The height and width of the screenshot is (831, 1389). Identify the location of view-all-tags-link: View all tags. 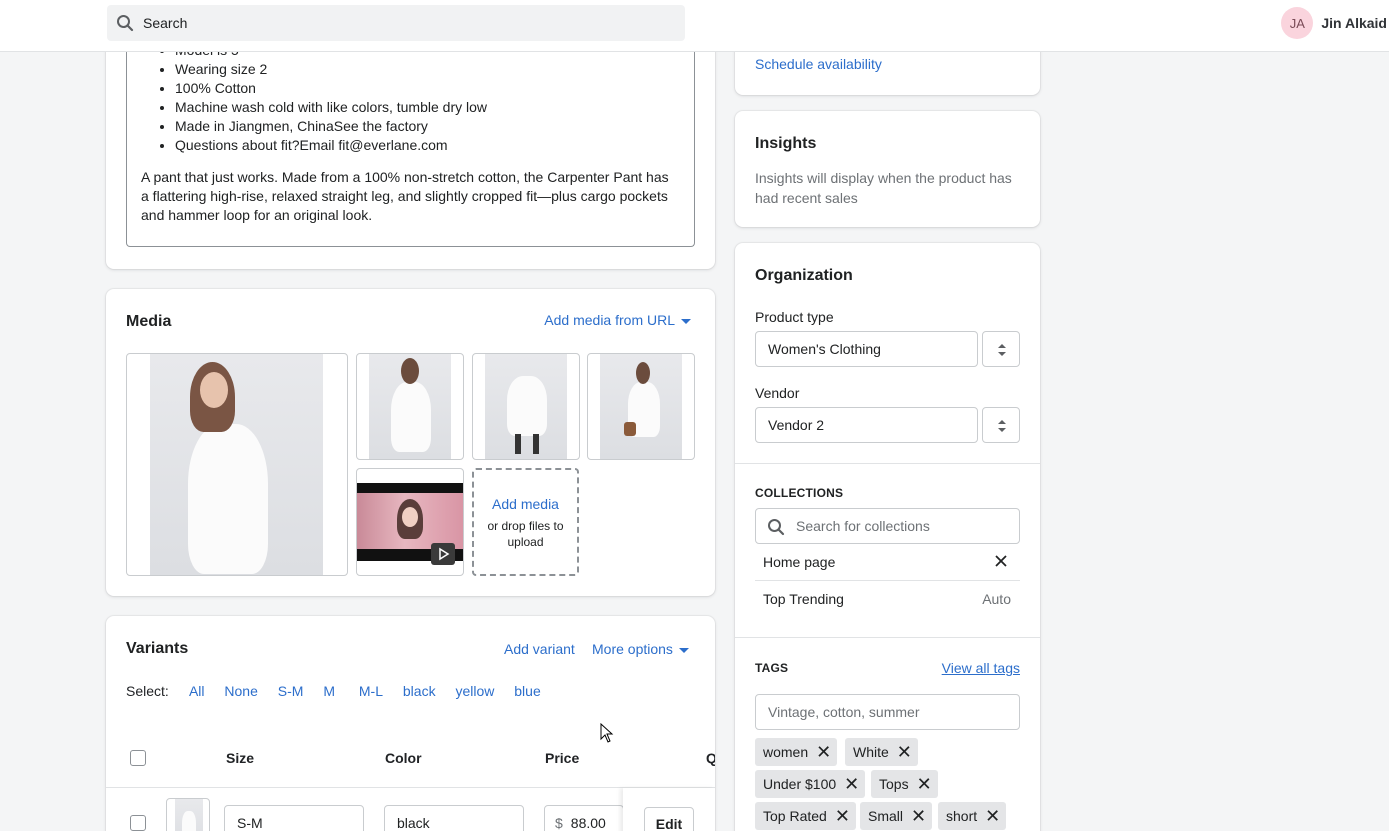
(981, 668).